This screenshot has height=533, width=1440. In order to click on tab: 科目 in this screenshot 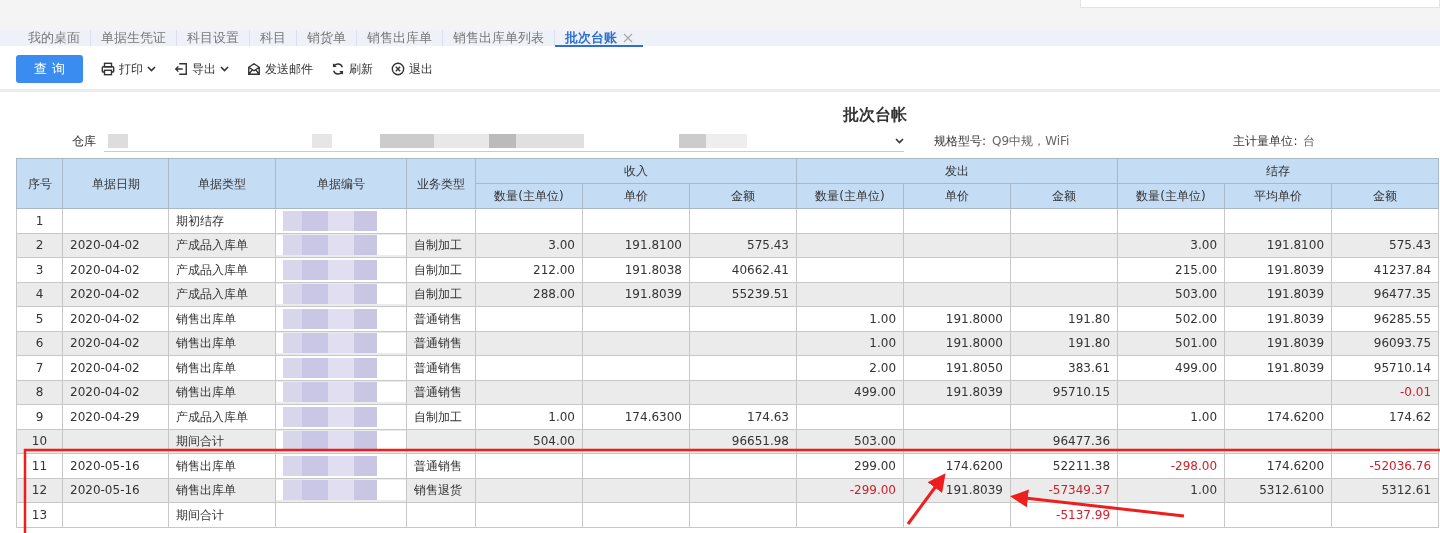, I will do `click(273, 38)`.